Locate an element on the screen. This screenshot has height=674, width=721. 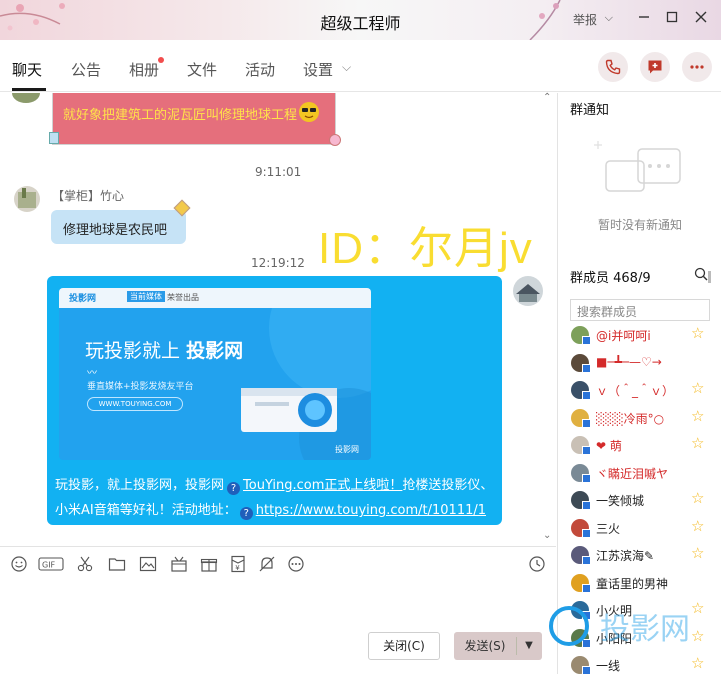
gif-button: GIF is located at coordinates (51, 564).